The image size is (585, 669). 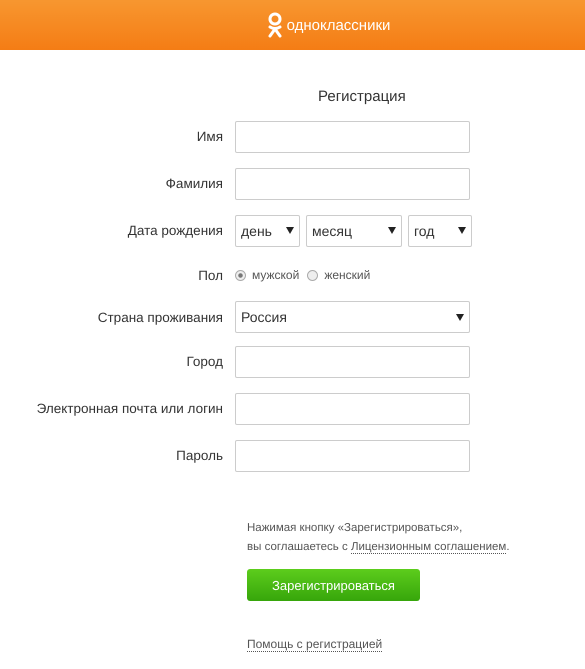 What do you see at coordinates (210, 136) in the screenshot?
I see `field-label: Имя` at bounding box center [210, 136].